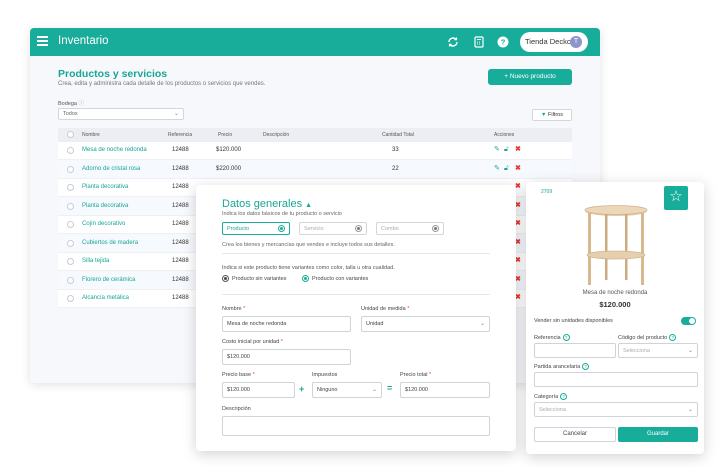 The height and width of the screenshot is (467, 722). Describe the element at coordinates (238, 375) in the screenshot. I see `base-price-label: Precio base *` at that location.